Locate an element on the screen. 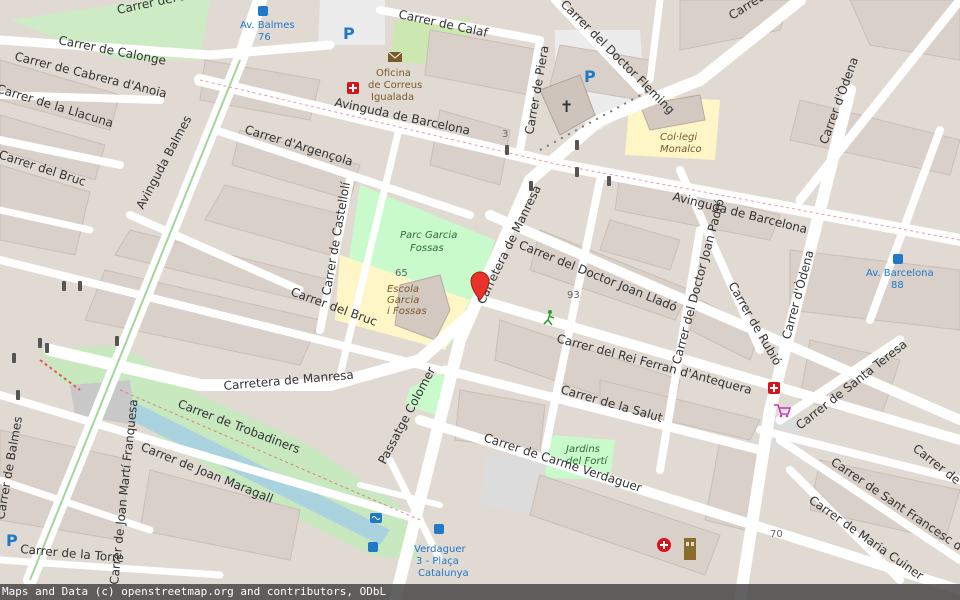 The width and height of the screenshot is (960, 600). post-office-label-line1: Oficina is located at coordinates (393, 73).